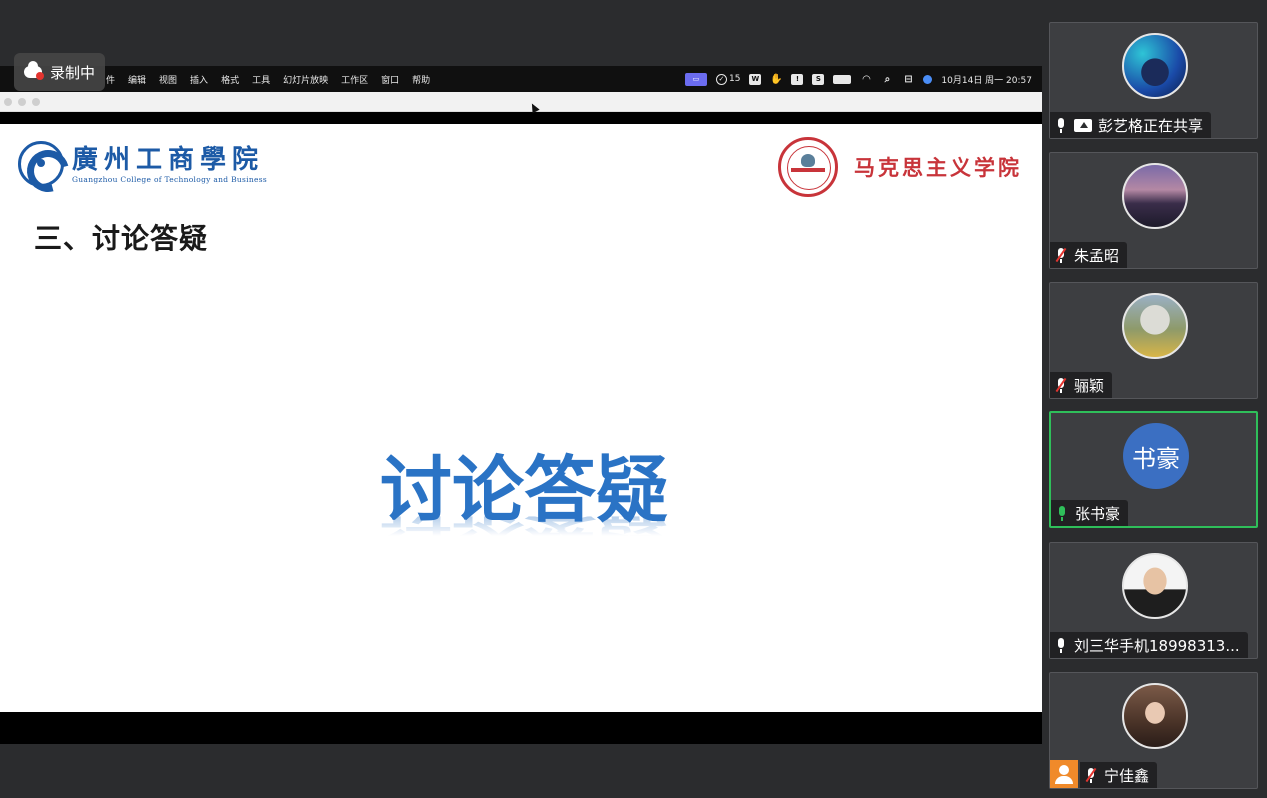 Image resolution: width=1267 pixels, height=798 pixels. Describe the element at coordinates (261, 79) in the screenshot. I see `menu-tools: 工具` at that location.